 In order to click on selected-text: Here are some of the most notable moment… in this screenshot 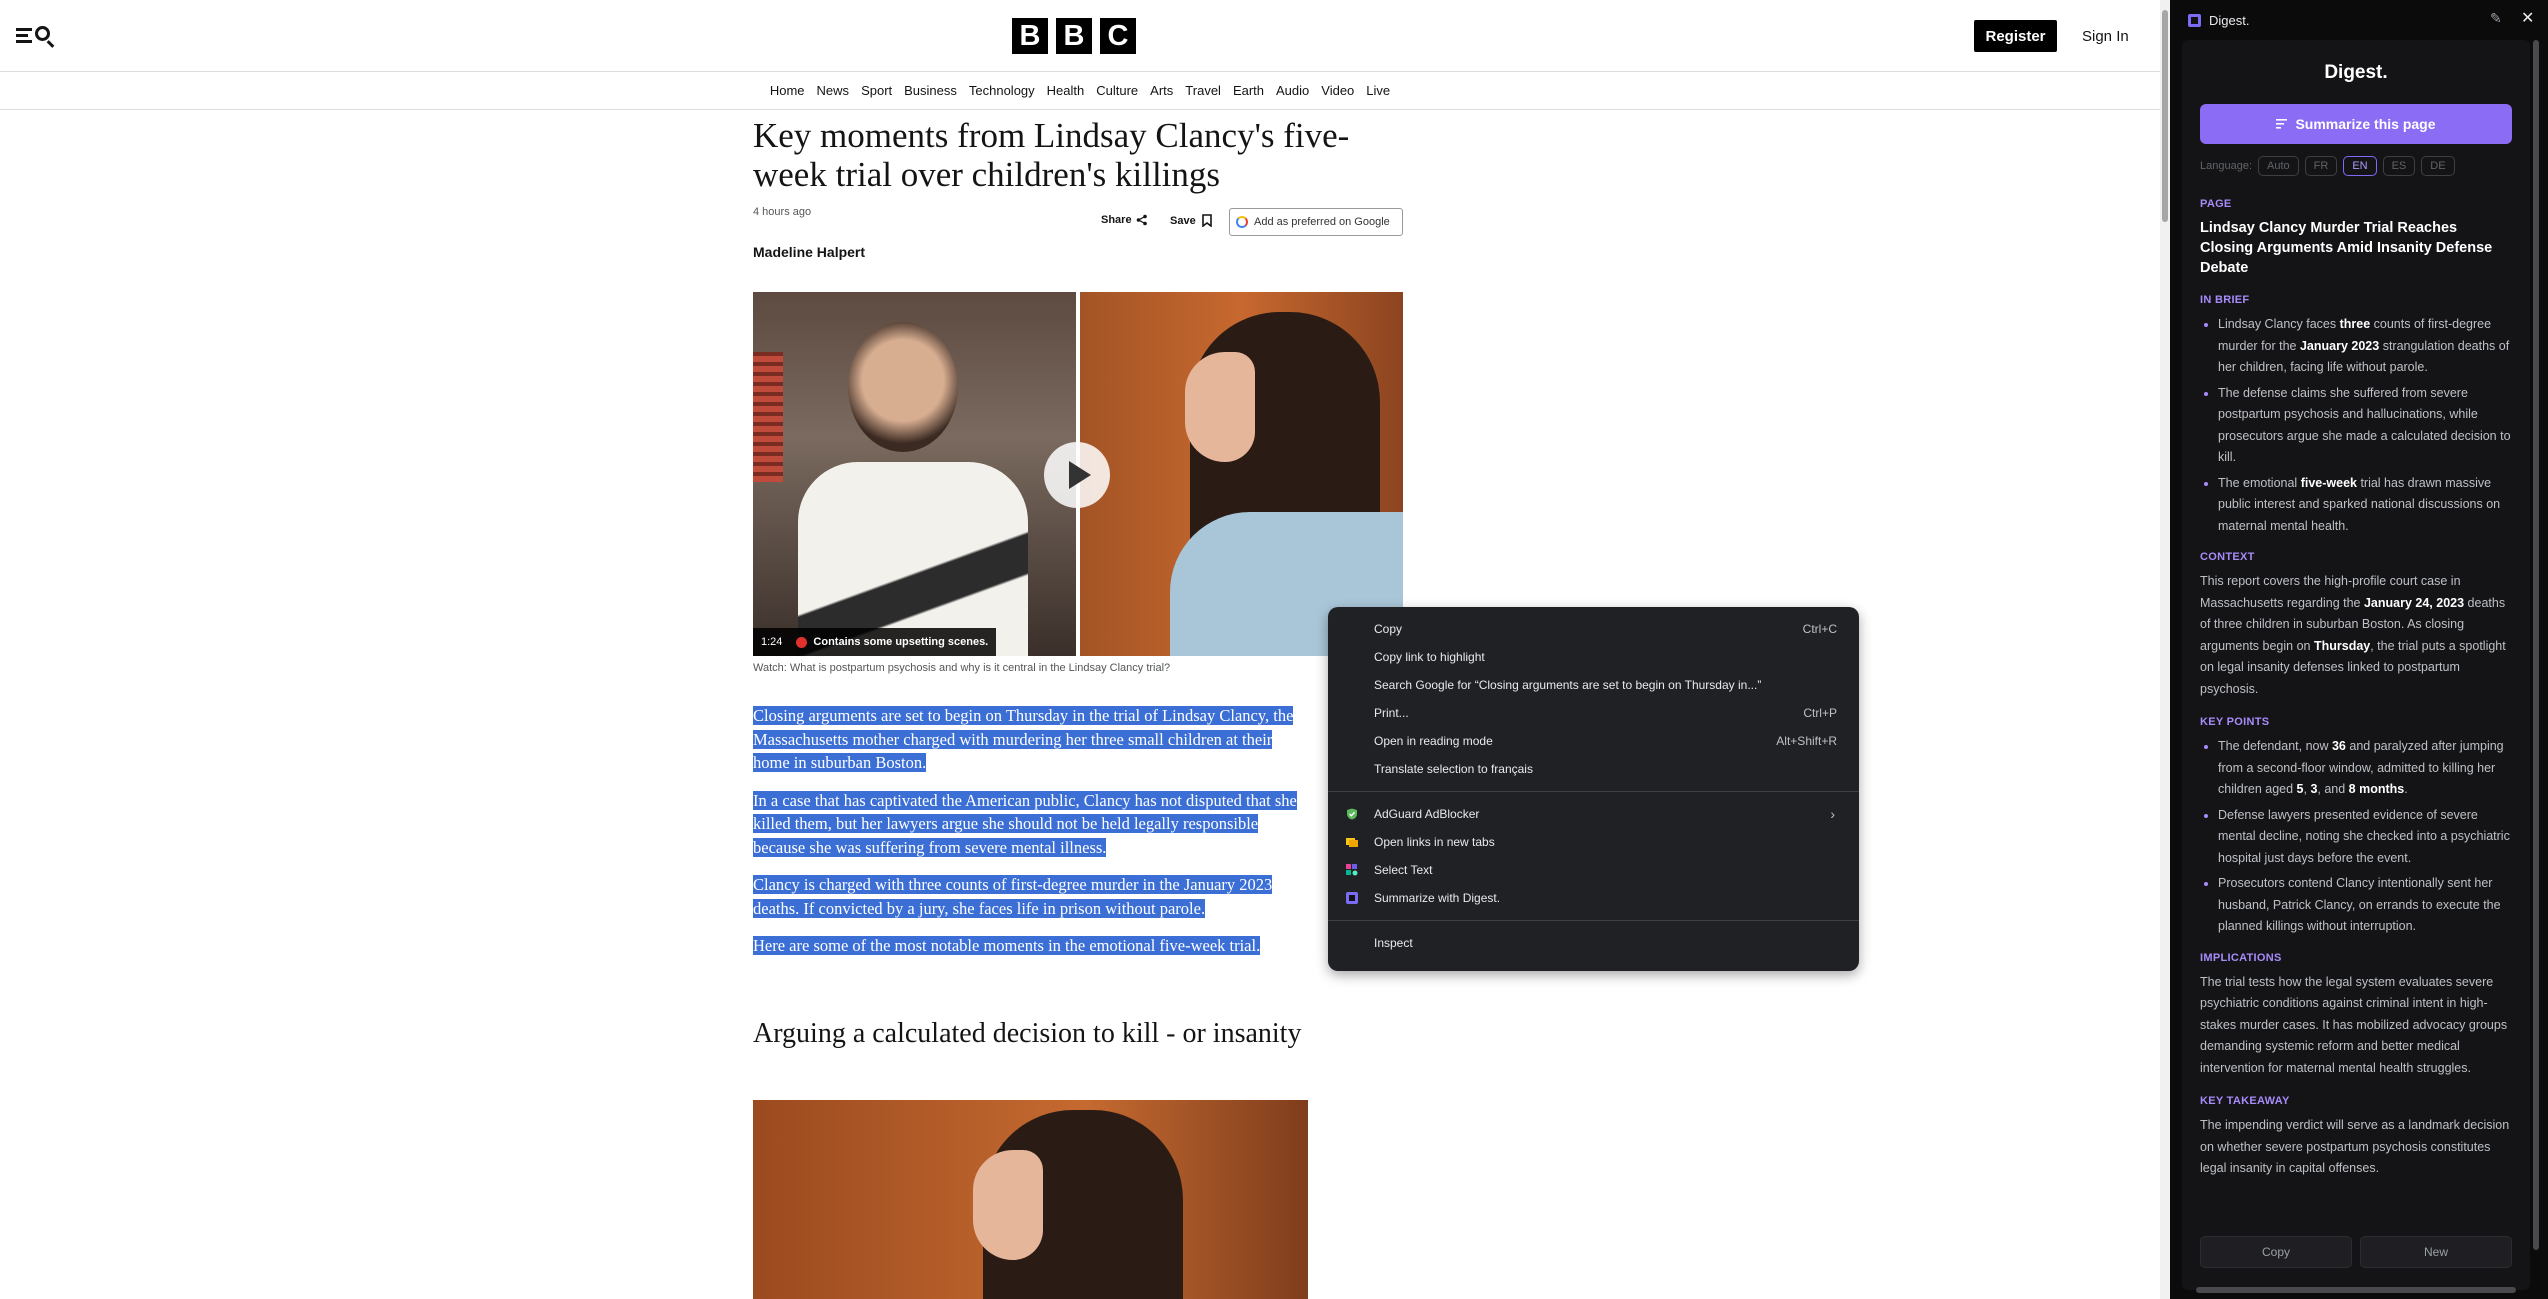, I will do `click(1007, 945)`.